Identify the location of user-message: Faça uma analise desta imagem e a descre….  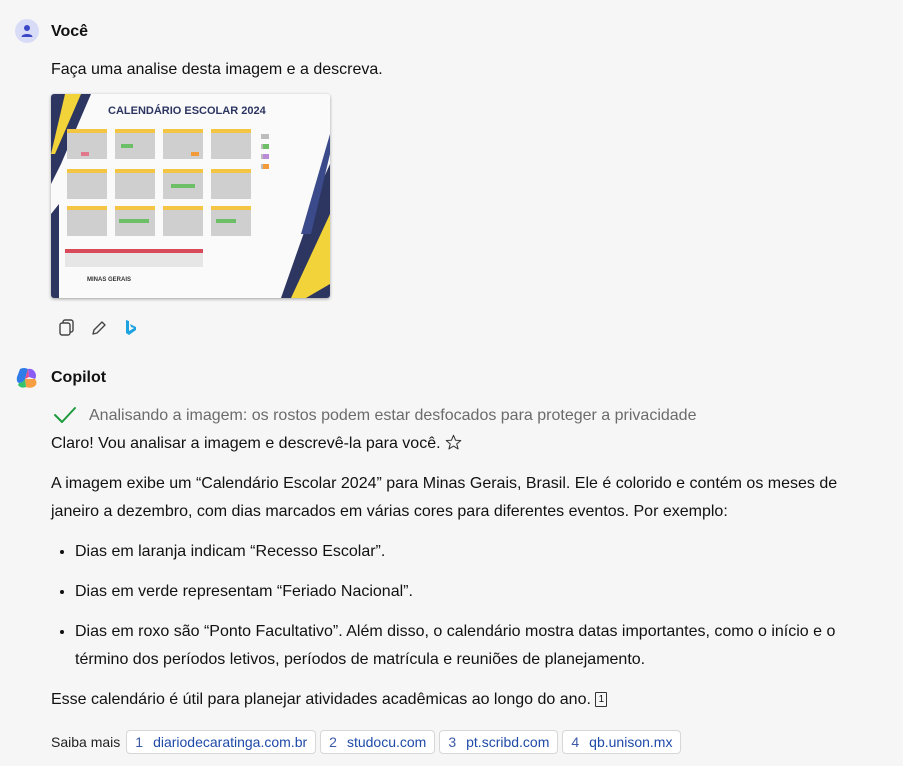
(217, 69).